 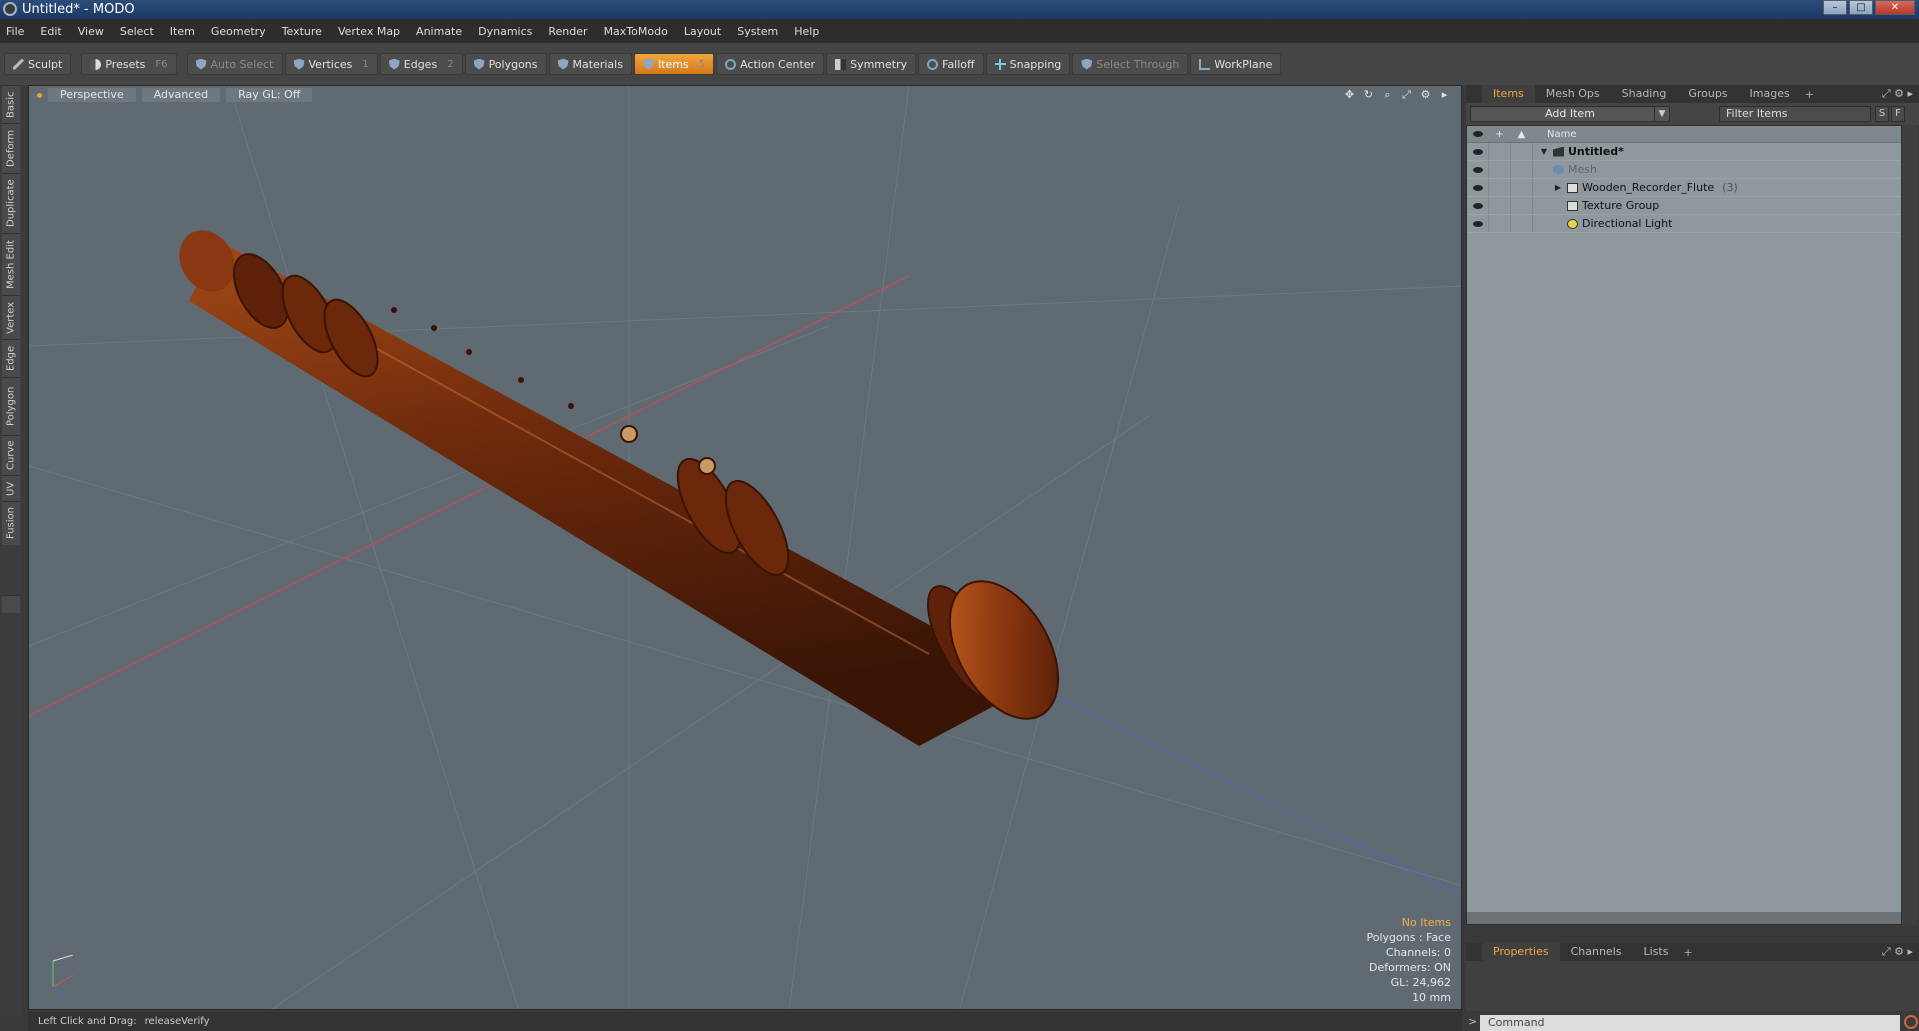 I want to click on menu-help: Help, so click(x=806, y=31).